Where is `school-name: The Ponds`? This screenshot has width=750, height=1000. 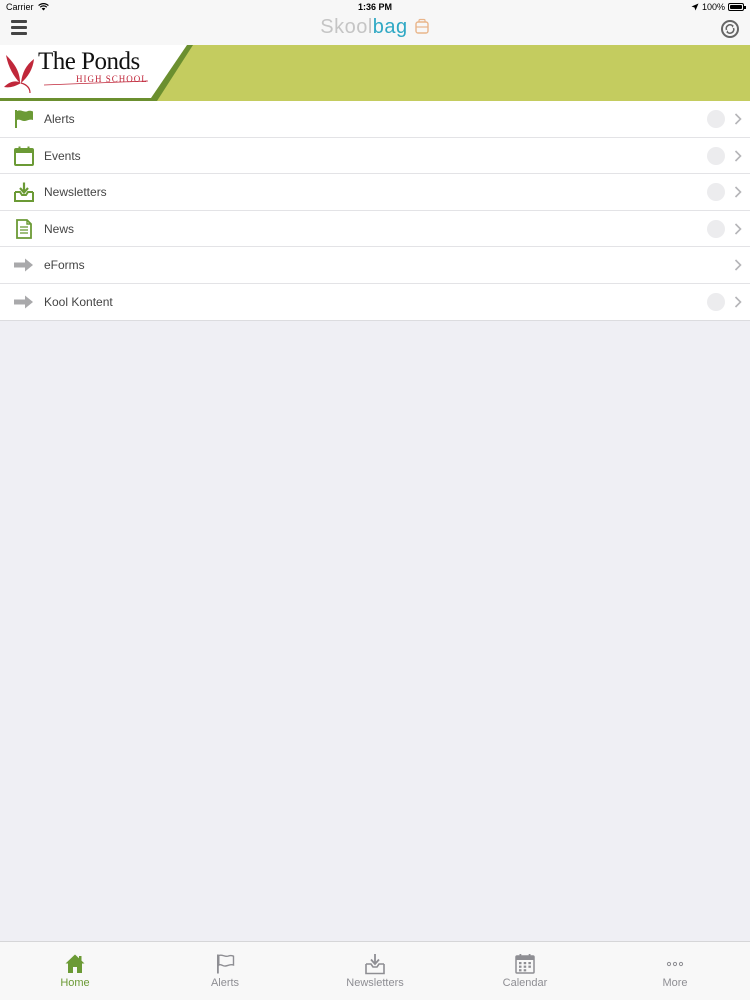 school-name: The Ponds is located at coordinates (89, 61).